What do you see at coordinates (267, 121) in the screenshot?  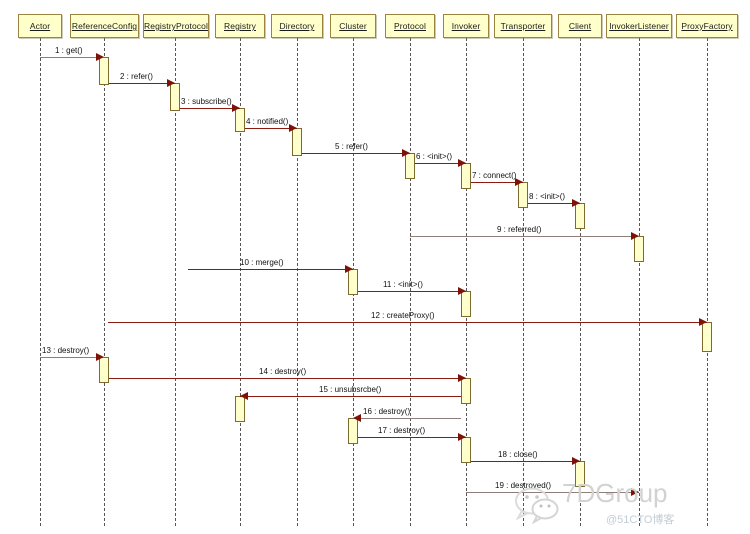 I see `message-label-4: 4 : notified()` at bounding box center [267, 121].